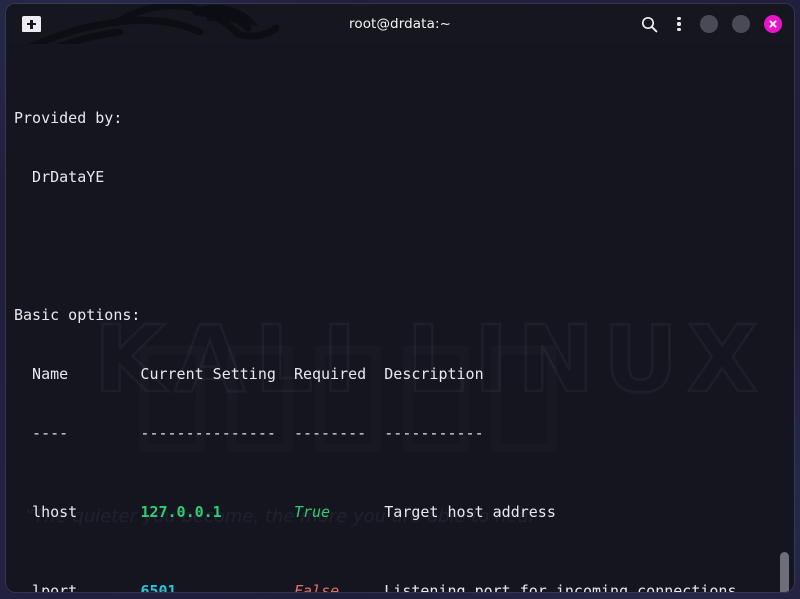 This screenshot has width=800, height=599. I want to click on close-icon, so click(773, 24).